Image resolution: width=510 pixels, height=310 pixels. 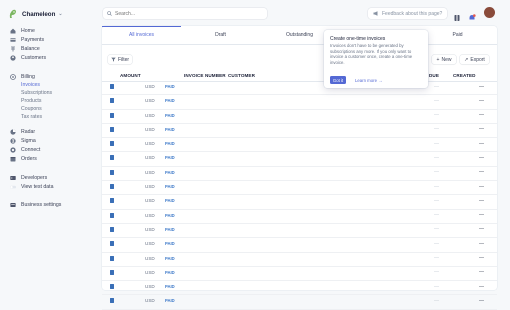 I want to click on sidebar-item-payments: Payments, so click(x=27, y=39).